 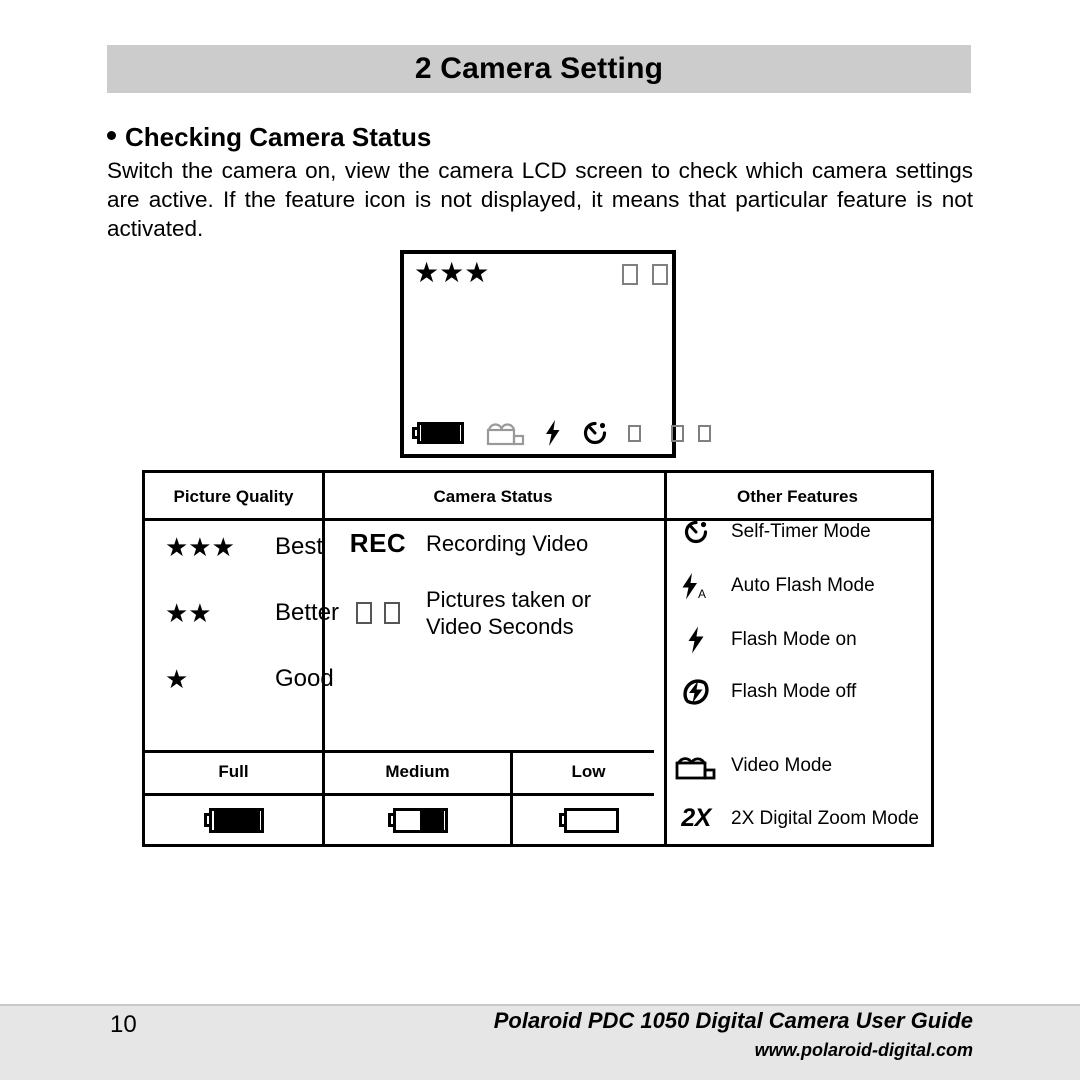 I want to click on lcd-counter-digits, so click(x=645, y=274).